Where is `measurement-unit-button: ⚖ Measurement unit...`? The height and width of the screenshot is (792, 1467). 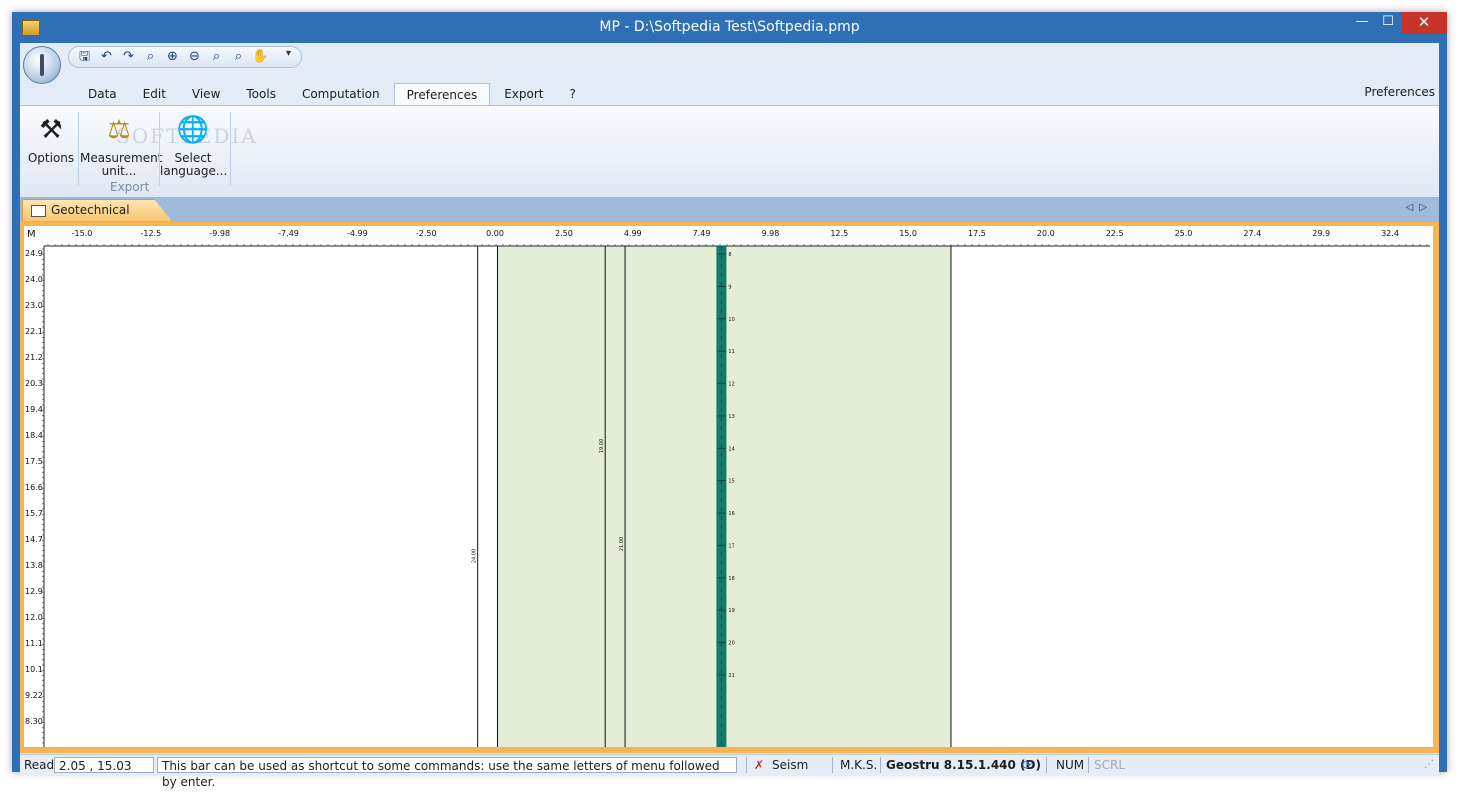 measurement-unit-button: ⚖ Measurement unit... is located at coordinates (121, 145).